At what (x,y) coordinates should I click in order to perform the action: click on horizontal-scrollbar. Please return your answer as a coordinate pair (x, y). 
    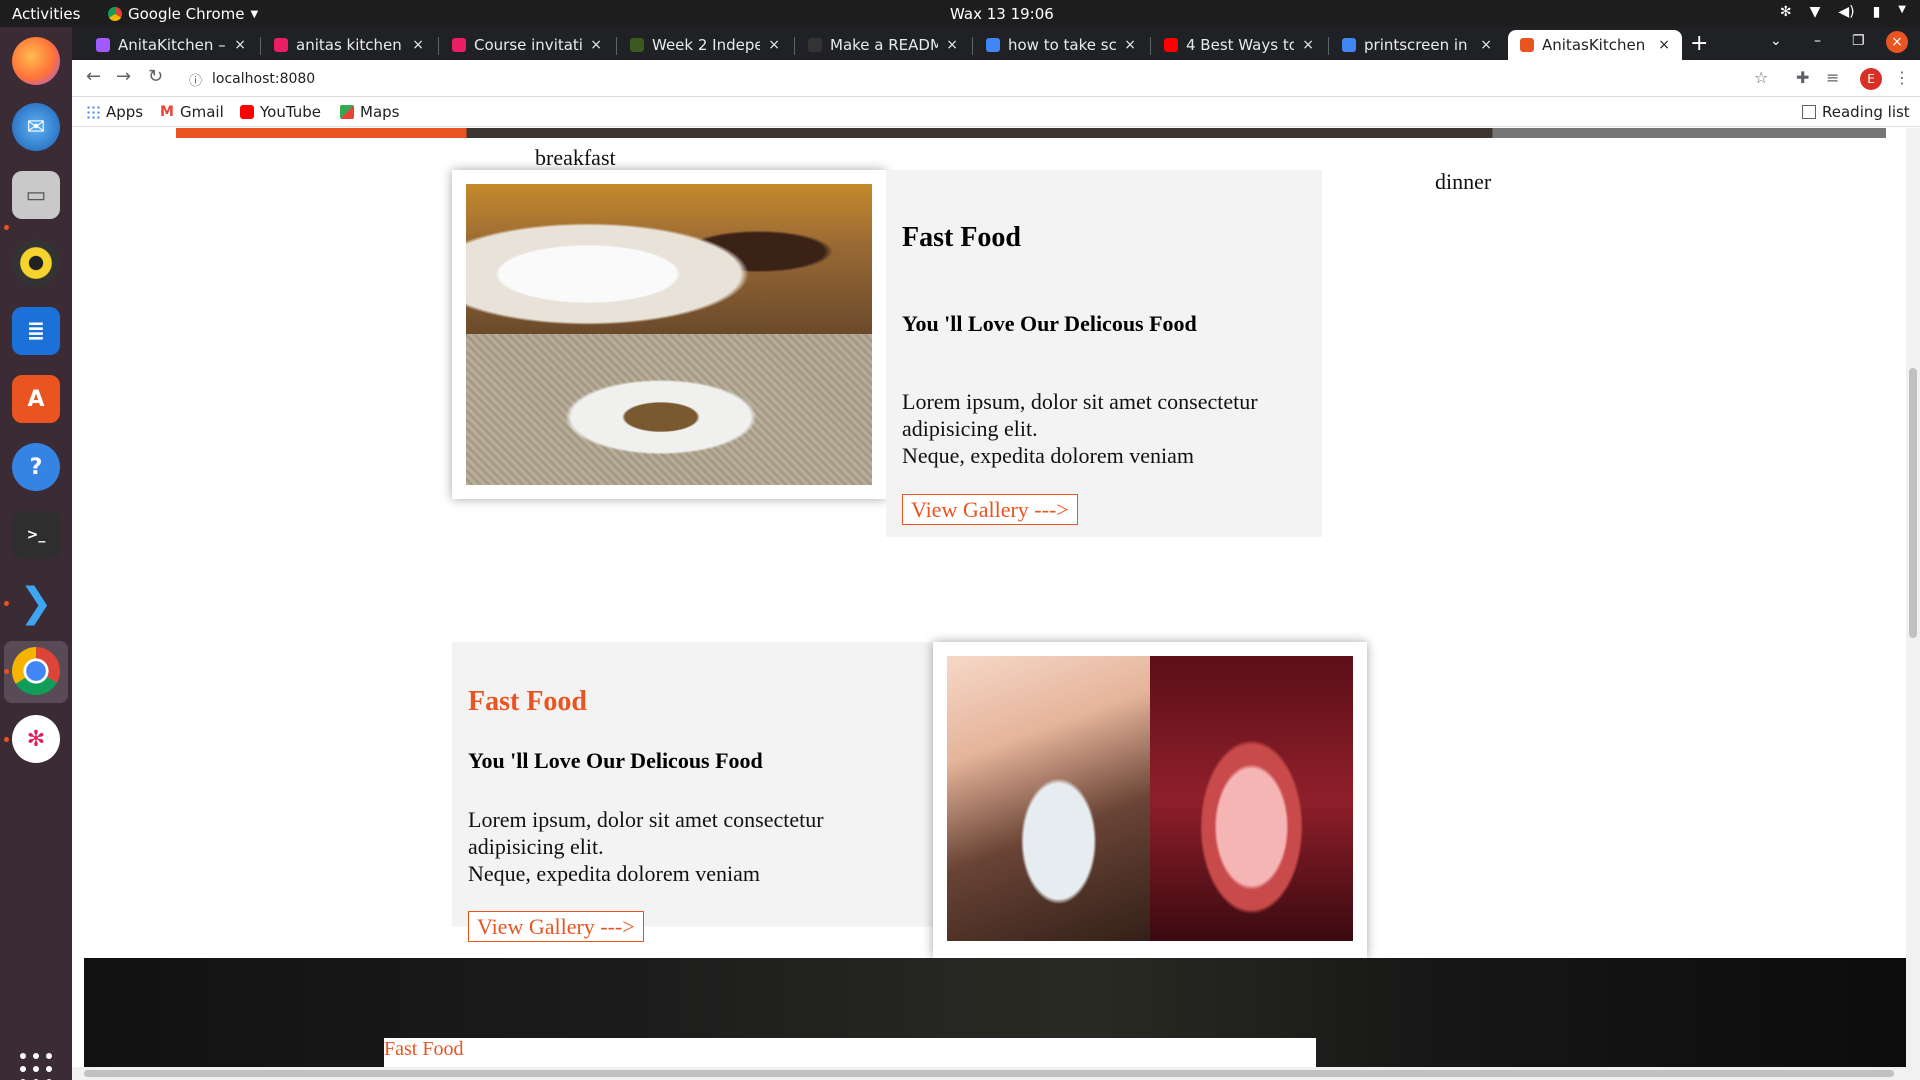
    Looking at the image, I should click on (996, 1073).